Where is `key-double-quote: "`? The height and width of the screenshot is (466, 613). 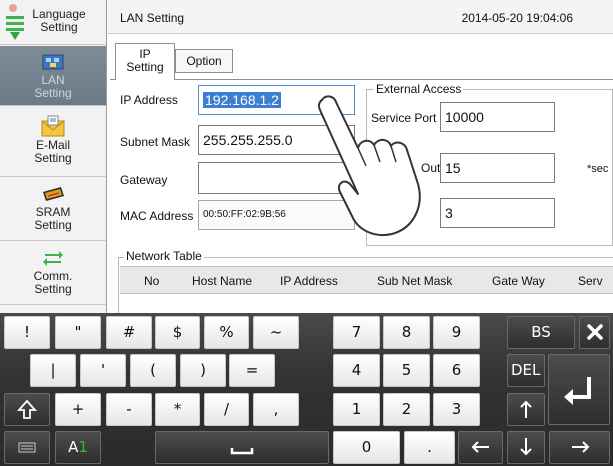
key-double-quote: " is located at coordinates (78, 332).